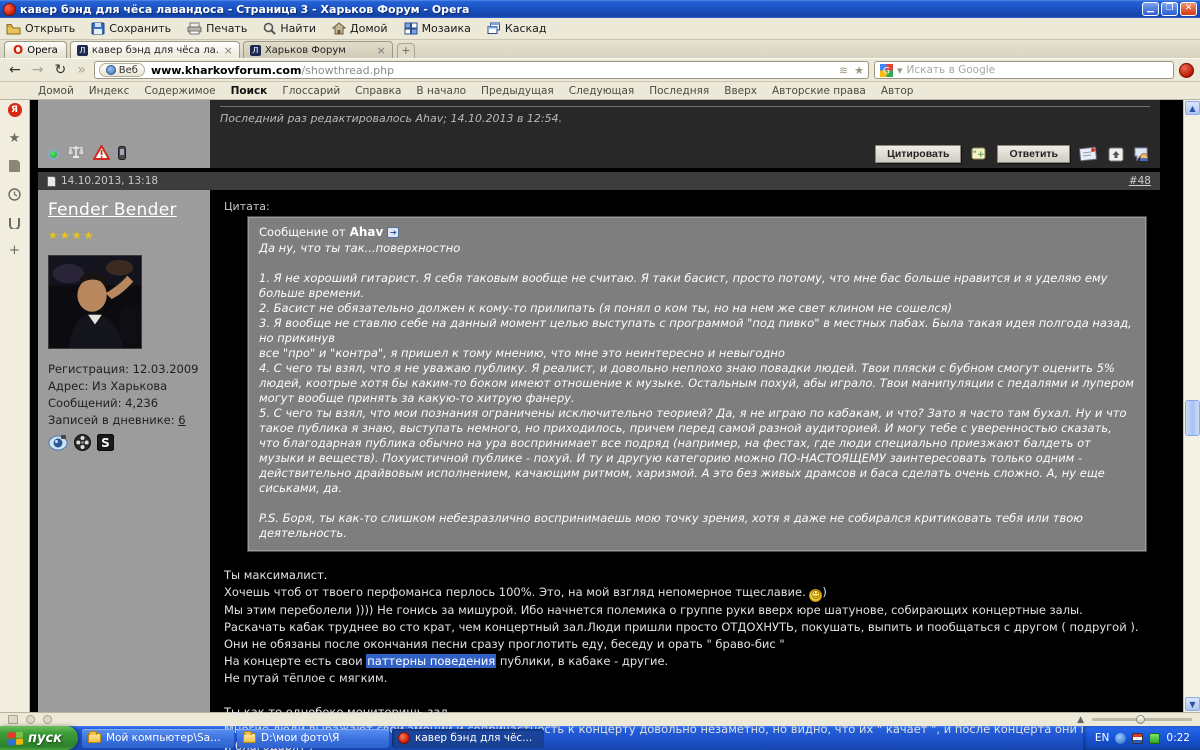 The height and width of the screenshot is (750, 1200). Describe the element at coordinates (404, 738) in the screenshot. I see `opera-icon` at that location.